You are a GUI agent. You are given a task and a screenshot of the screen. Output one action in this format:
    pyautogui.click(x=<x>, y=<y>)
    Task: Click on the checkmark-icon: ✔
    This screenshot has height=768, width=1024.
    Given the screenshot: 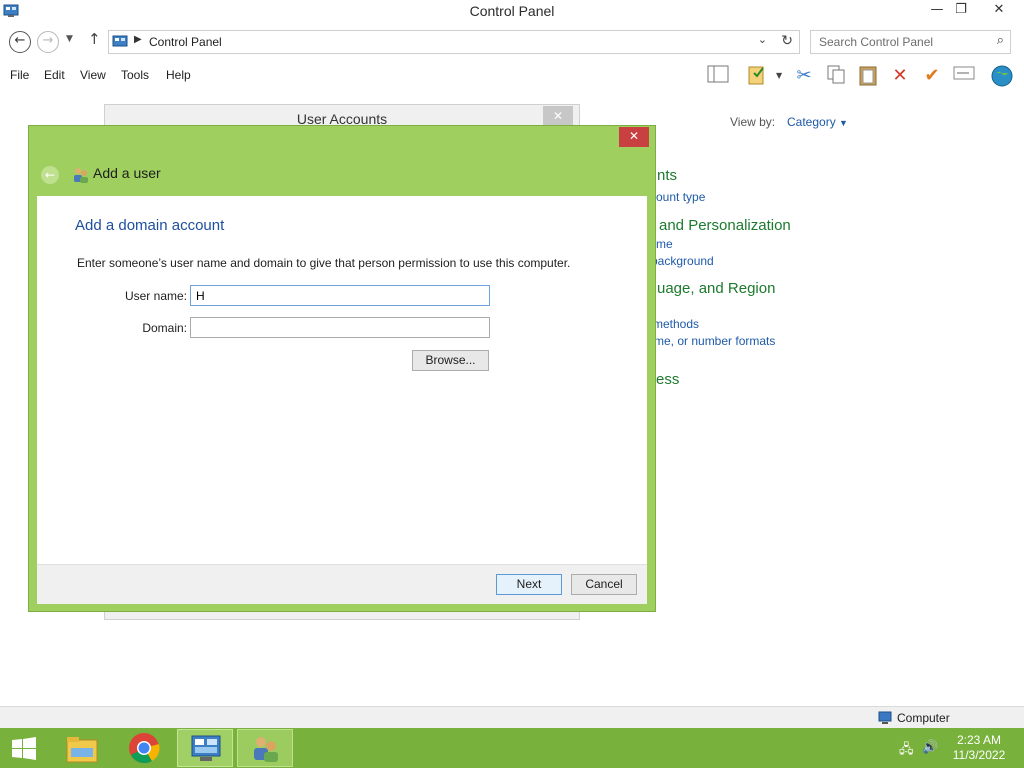 What is the action you would take?
    pyautogui.click(x=932, y=76)
    